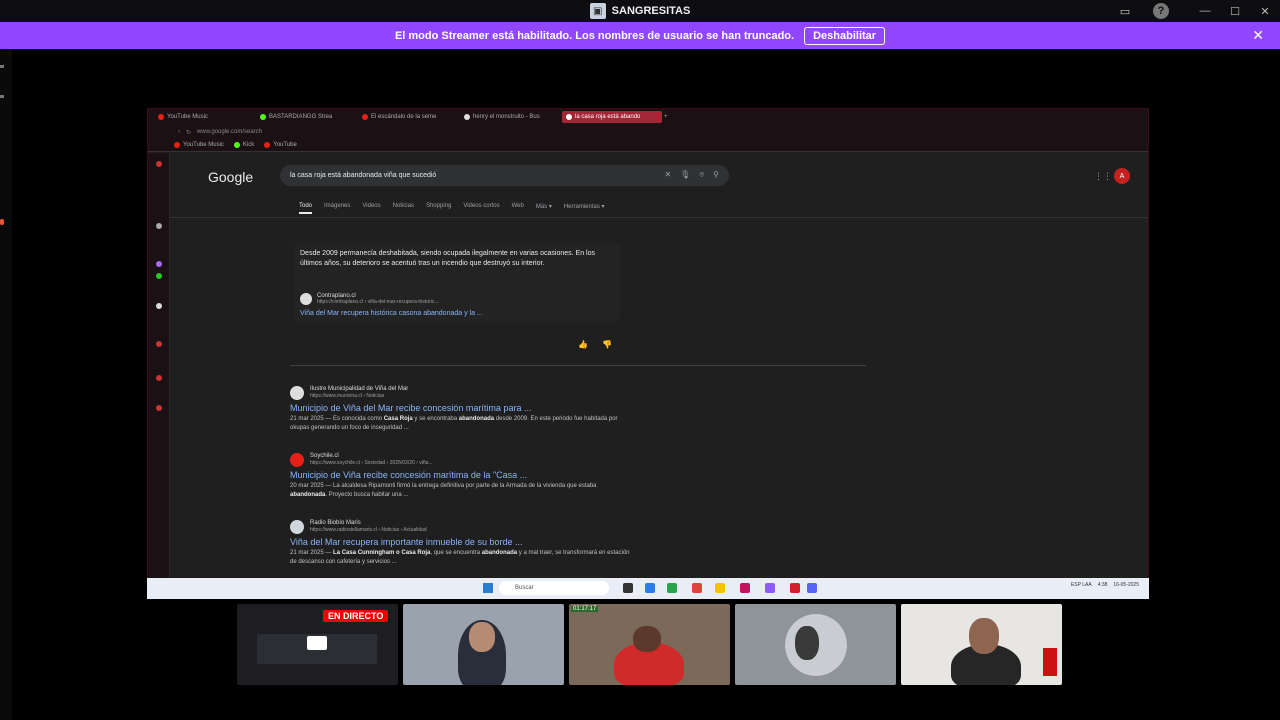 The image size is (1280, 720). I want to click on whatsapp-icon, so click(159, 276).